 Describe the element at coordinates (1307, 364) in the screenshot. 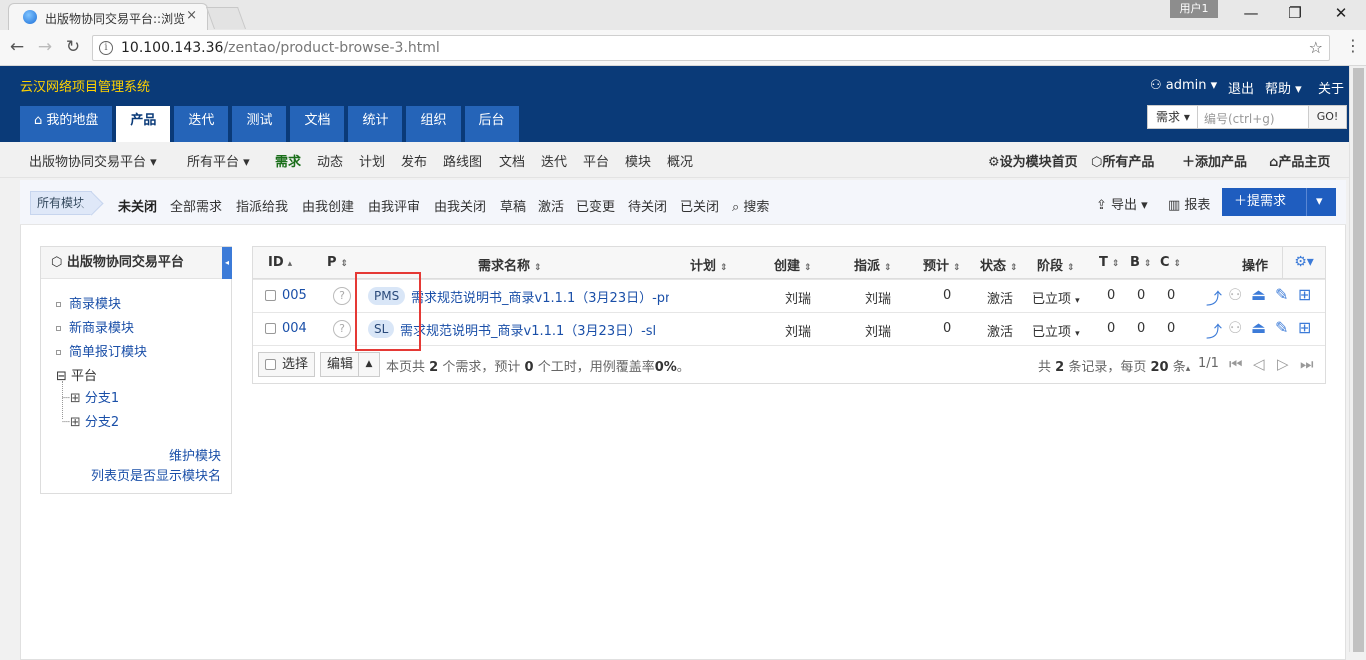

I see `last-page-icon: ⏭` at that location.